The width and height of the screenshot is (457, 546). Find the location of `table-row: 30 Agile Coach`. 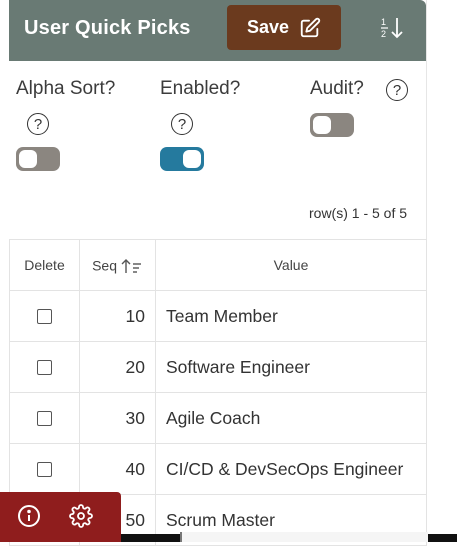

table-row: 30 Agile Coach is located at coordinates (218, 418).